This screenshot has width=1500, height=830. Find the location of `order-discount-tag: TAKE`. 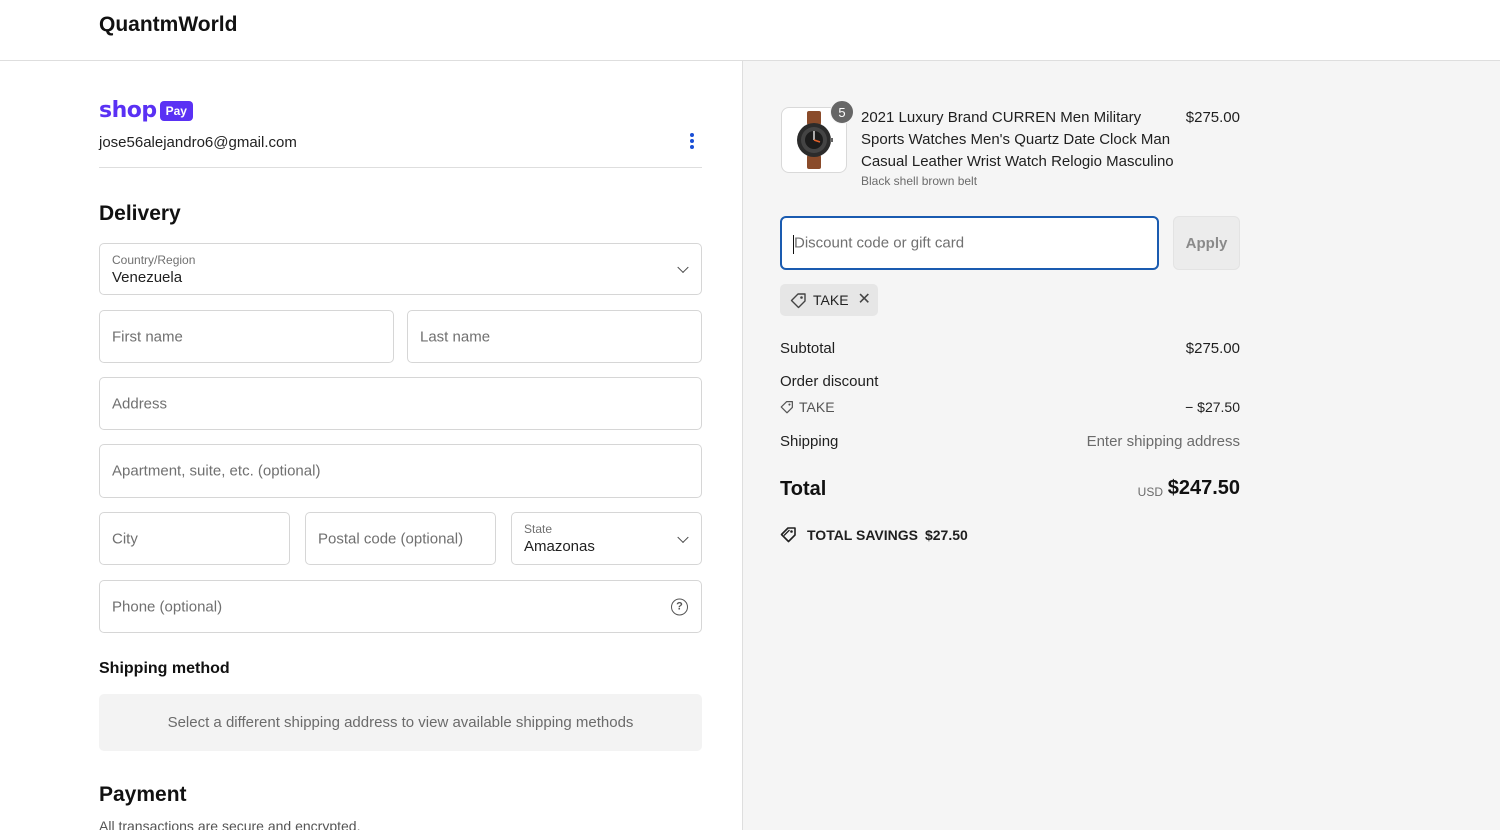

order-discount-tag: TAKE is located at coordinates (807, 407).